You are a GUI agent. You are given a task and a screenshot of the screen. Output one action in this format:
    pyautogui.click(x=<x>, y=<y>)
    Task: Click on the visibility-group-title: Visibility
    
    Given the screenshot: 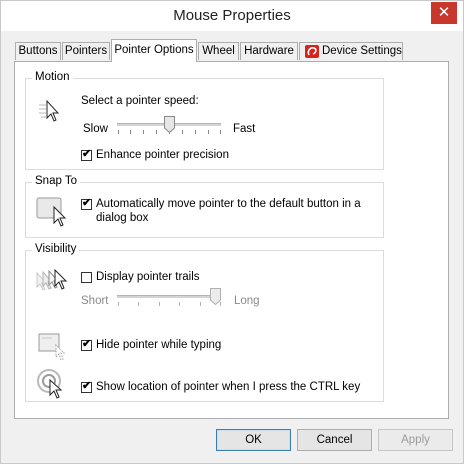 What is the action you would take?
    pyautogui.click(x=56, y=249)
    